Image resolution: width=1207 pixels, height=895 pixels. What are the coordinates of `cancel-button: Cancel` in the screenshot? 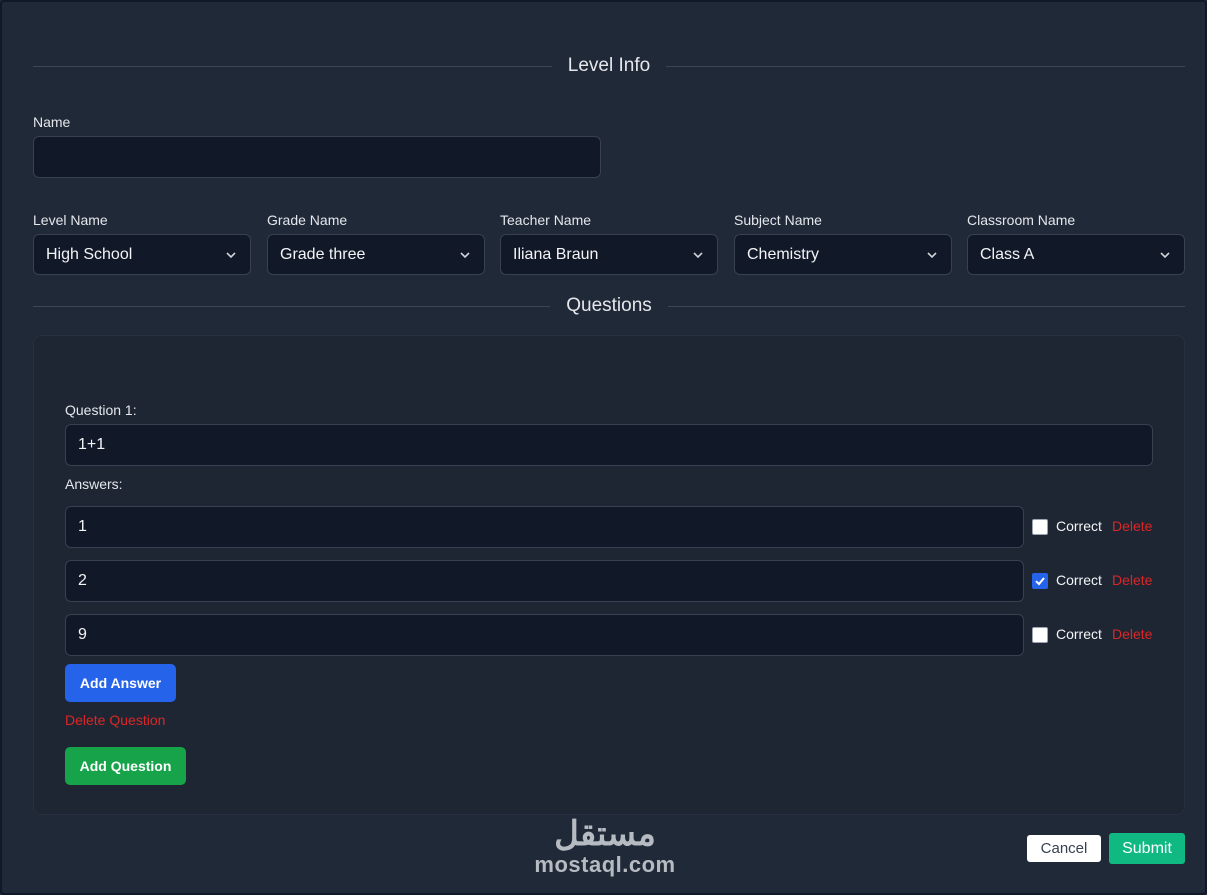 It's located at (1064, 848).